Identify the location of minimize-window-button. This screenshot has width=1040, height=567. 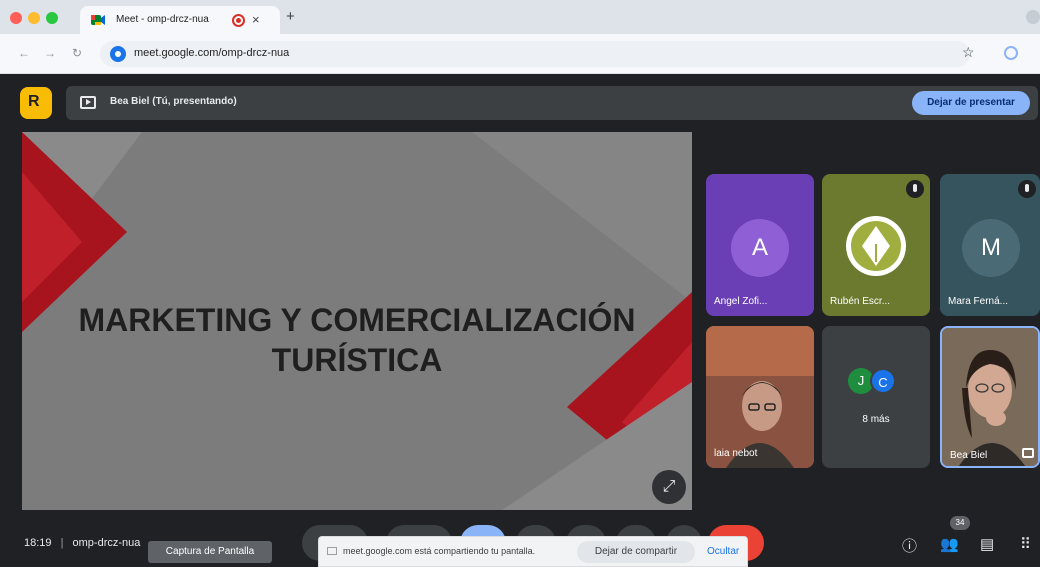
(34, 18).